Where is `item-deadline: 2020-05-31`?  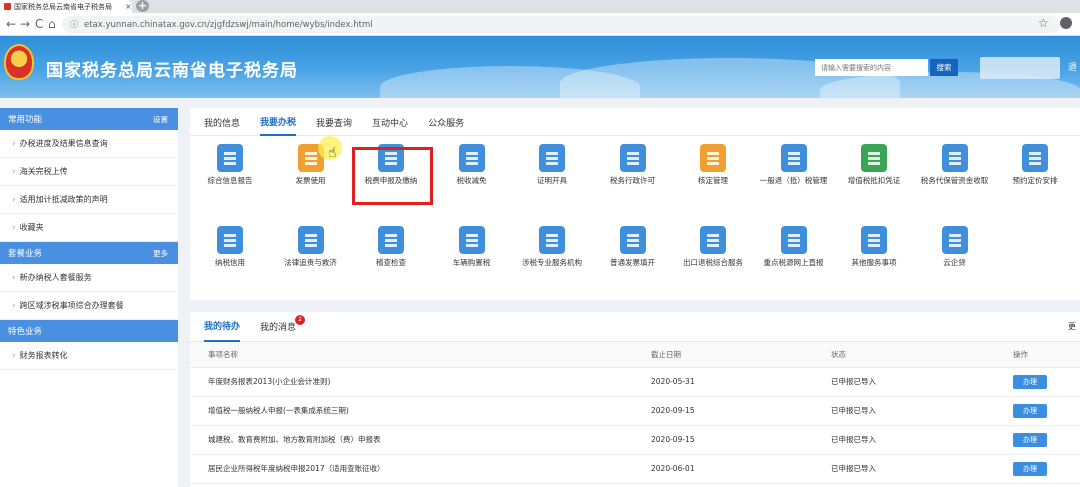 item-deadline: 2020-05-31 is located at coordinates (741, 382).